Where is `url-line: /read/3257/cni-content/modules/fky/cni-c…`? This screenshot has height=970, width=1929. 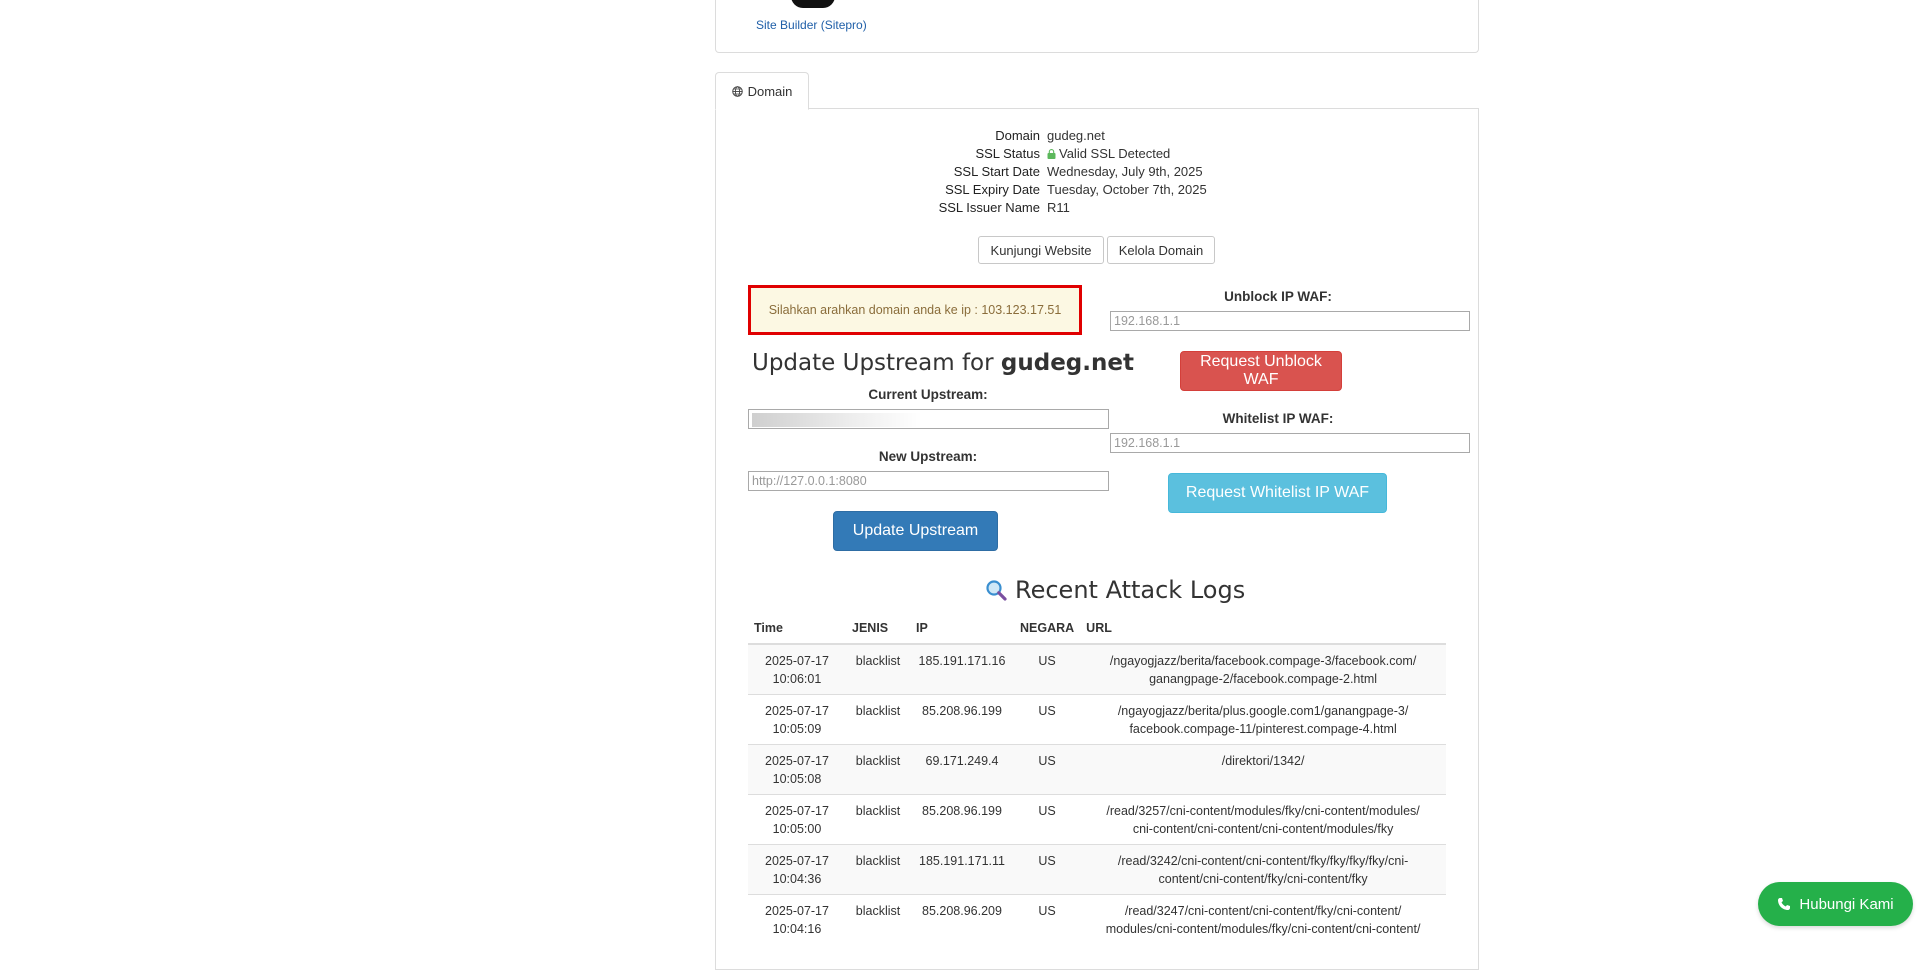
url-line: /read/3257/cni-content/modules/fky/cni-c… is located at coordinates (1263, 811).